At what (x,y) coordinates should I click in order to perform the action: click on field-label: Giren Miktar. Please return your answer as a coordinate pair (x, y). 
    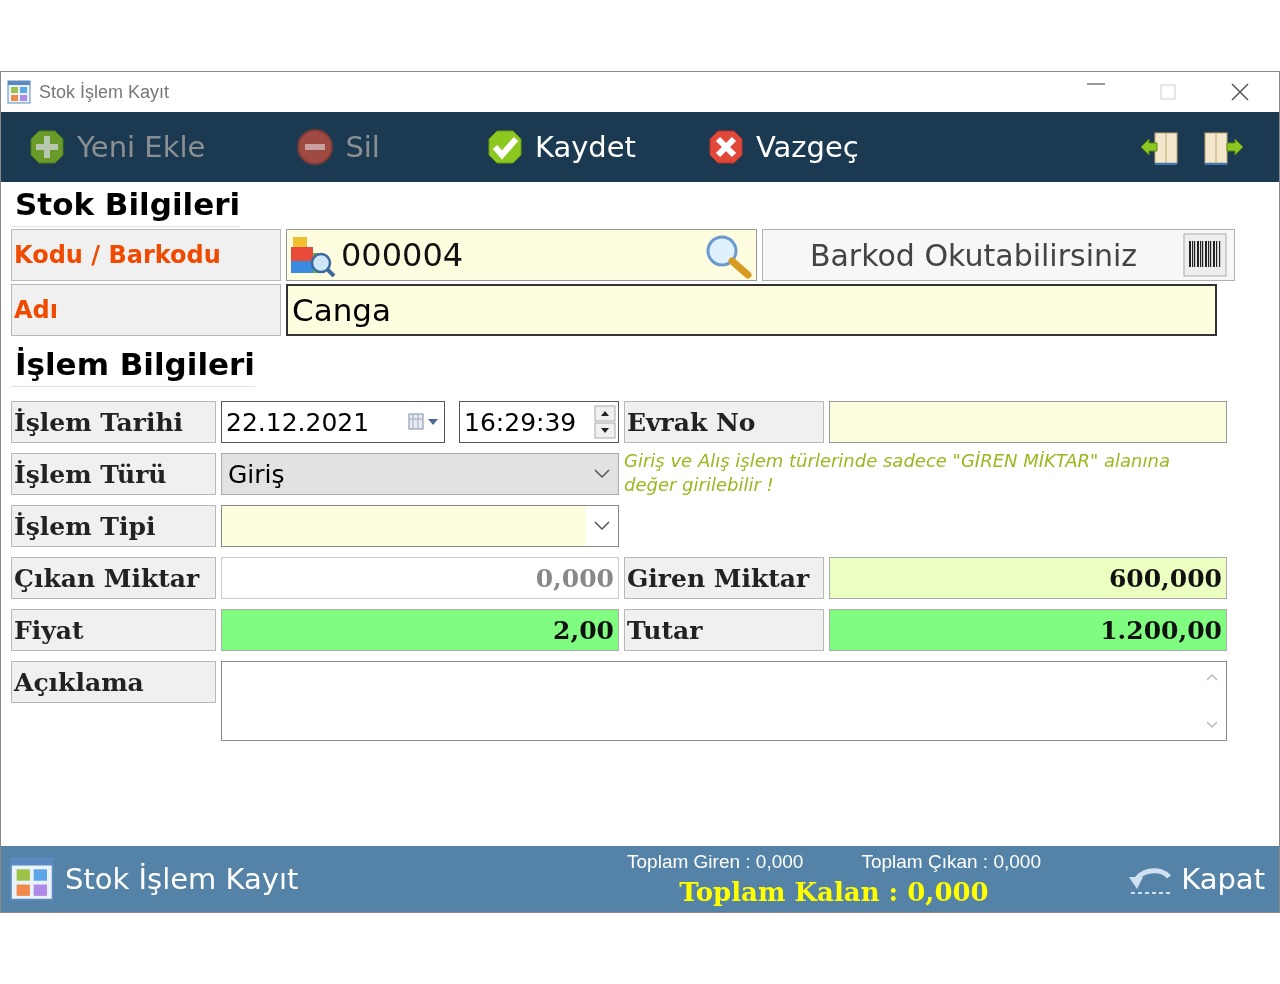
    Looking at the image, I should click on (724, 578).